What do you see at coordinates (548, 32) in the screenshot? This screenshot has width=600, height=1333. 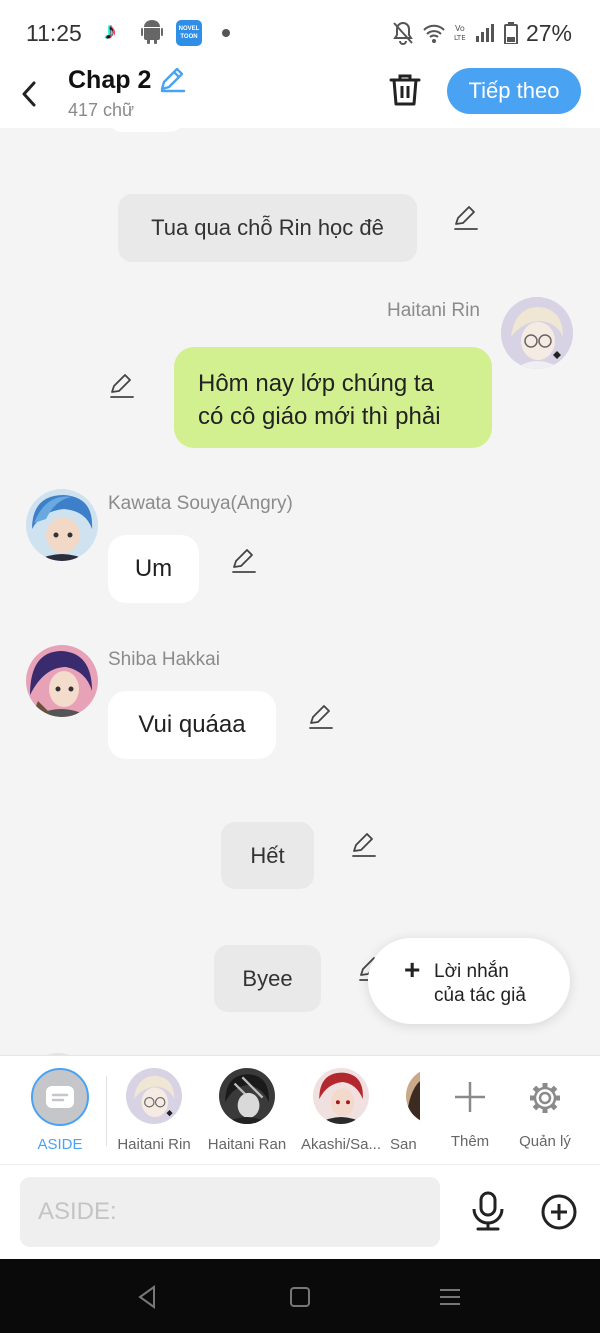 I see `battery-percent: 27%` at bounding box center [548, 32].